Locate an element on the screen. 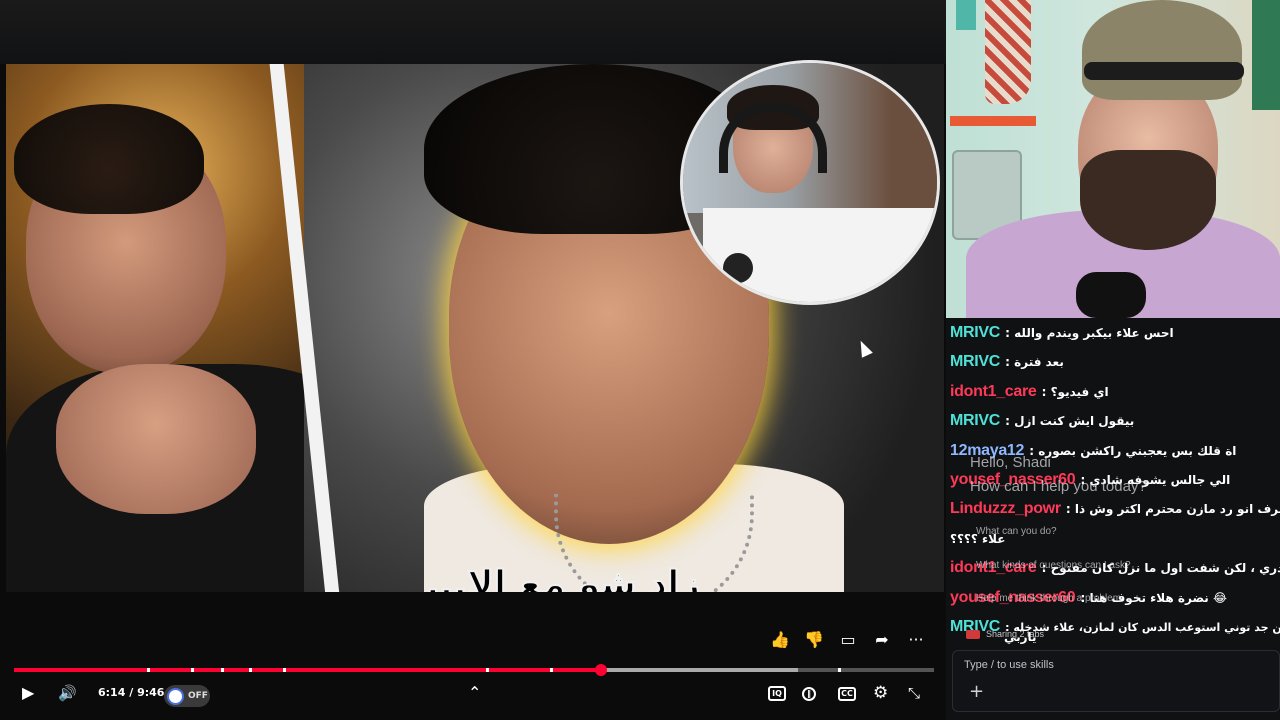 This screenshot has width=1280, height=720. assistant-hint-problem: Help me think through a problem is located at coordinates (1048, 598).